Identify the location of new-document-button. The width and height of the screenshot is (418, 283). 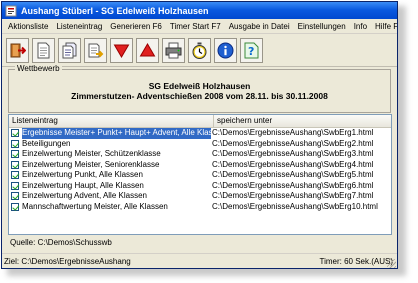
(43, 50).